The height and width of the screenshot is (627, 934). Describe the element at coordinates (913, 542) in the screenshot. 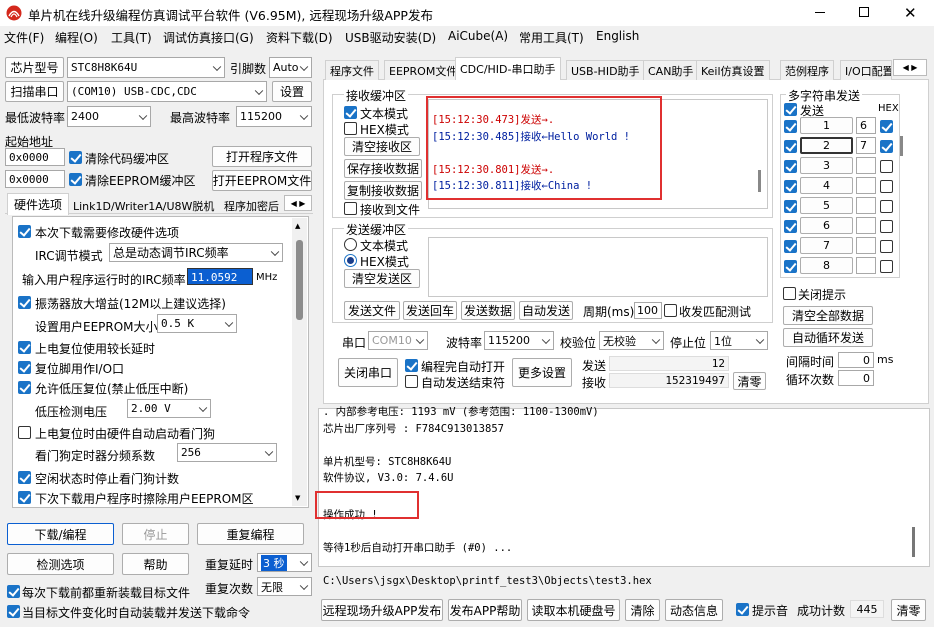

I see `output-log-scrollbar` at that location.